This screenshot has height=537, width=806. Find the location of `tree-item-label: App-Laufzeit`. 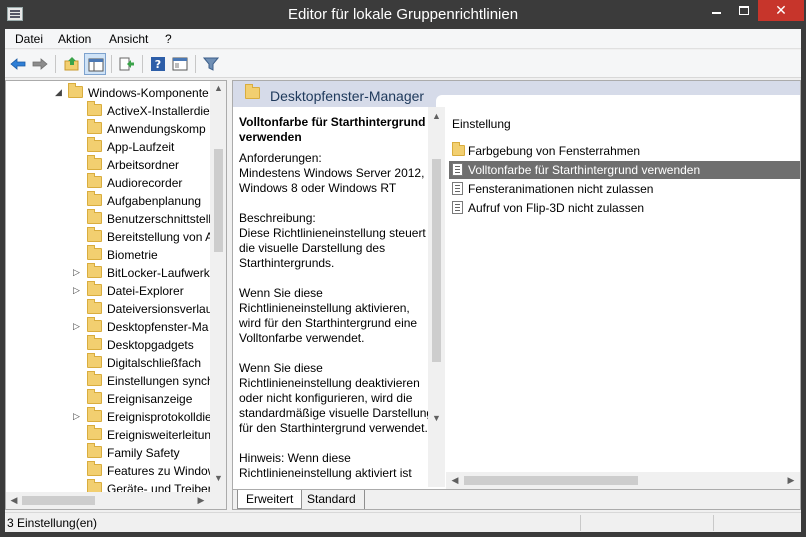

tree-item-label: App-Laufzeit is located at coordinates (141, 147).